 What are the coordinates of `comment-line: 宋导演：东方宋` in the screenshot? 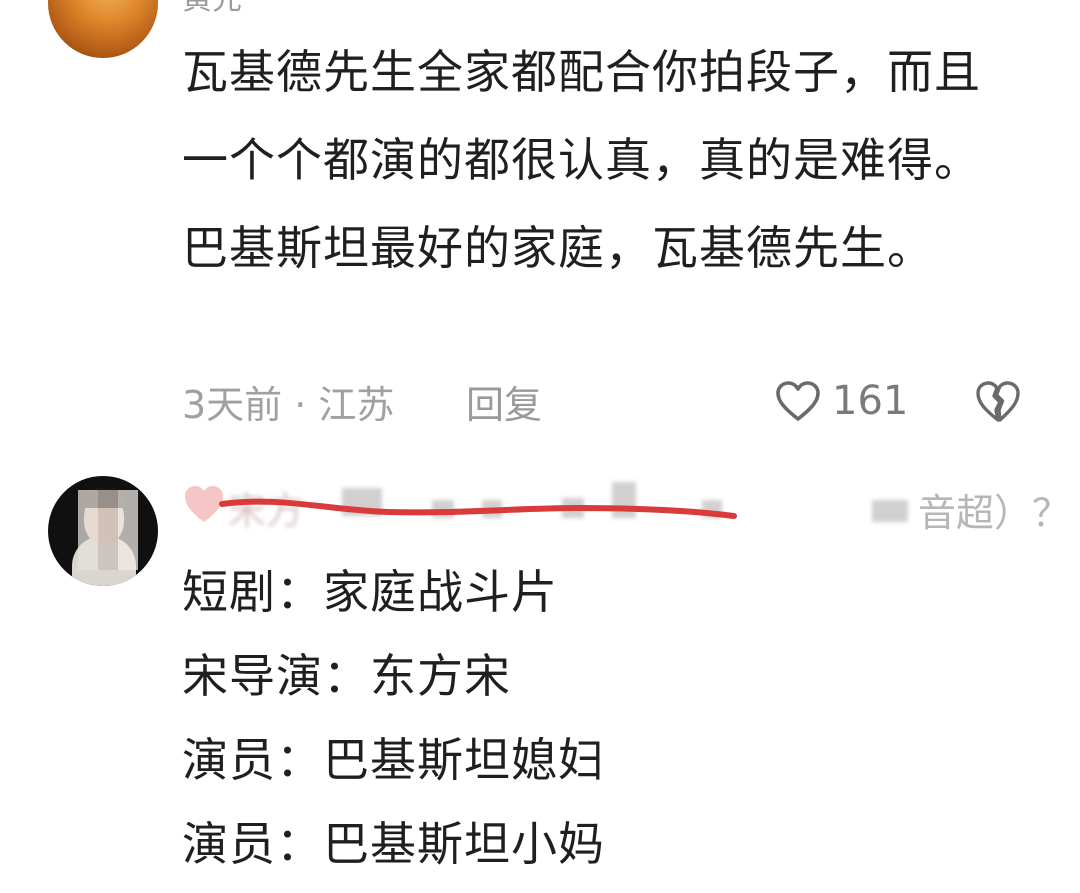 It's located at (346, 676).